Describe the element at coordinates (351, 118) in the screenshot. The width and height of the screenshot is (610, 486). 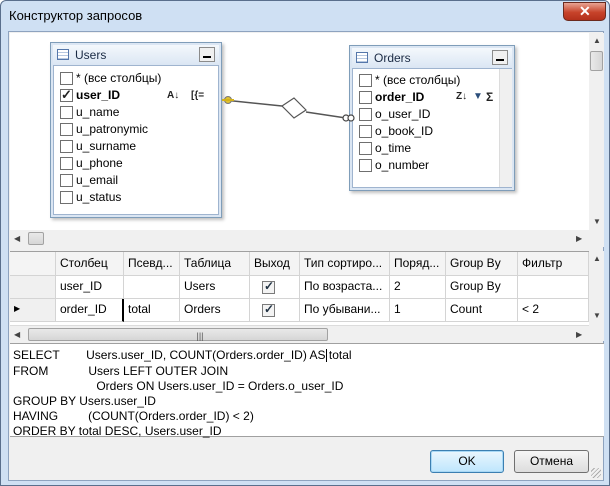
I see `infinity-icon` at that location.